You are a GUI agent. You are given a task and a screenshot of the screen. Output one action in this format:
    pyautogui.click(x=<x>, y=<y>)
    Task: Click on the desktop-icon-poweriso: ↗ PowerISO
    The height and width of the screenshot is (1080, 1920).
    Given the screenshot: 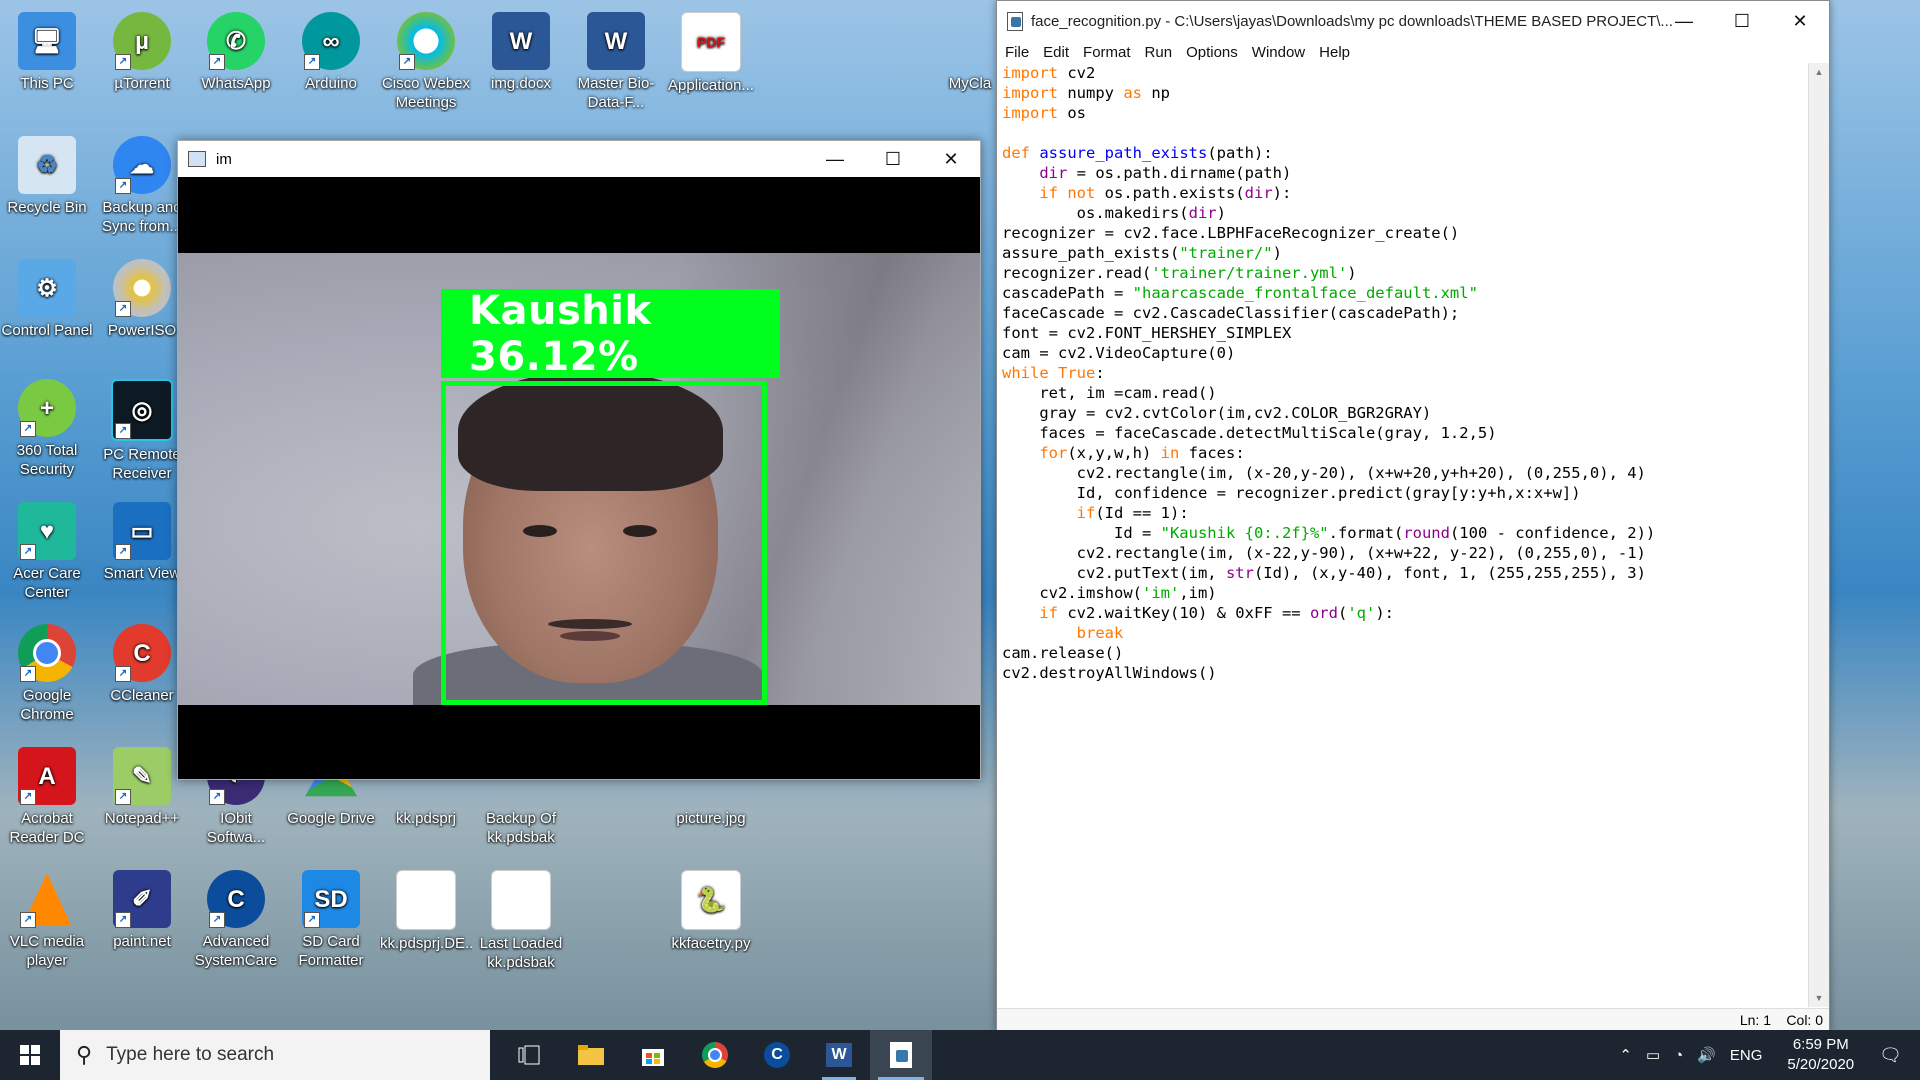 What is the action you would take?
    pyautogui.click(x=142, y=314)
    